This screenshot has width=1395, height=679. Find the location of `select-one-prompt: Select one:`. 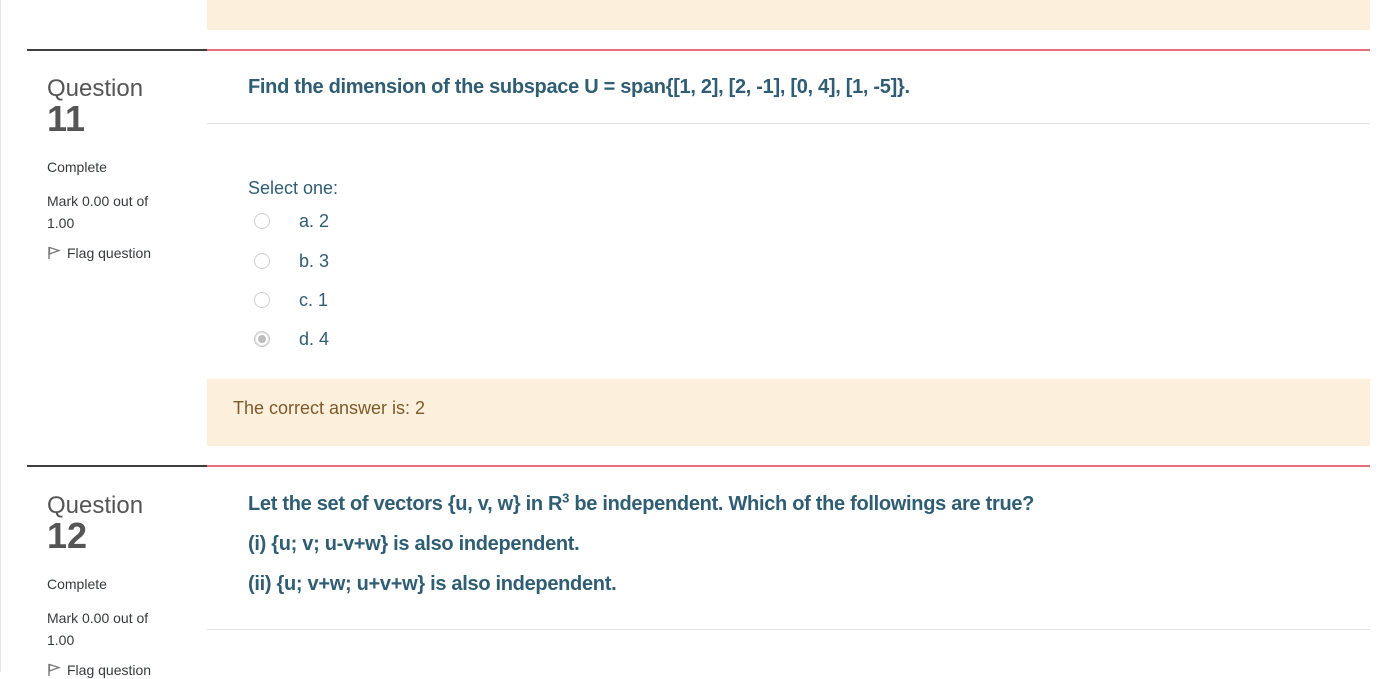

select-one-prompt: Select one: is located at coordinates (293, 188).